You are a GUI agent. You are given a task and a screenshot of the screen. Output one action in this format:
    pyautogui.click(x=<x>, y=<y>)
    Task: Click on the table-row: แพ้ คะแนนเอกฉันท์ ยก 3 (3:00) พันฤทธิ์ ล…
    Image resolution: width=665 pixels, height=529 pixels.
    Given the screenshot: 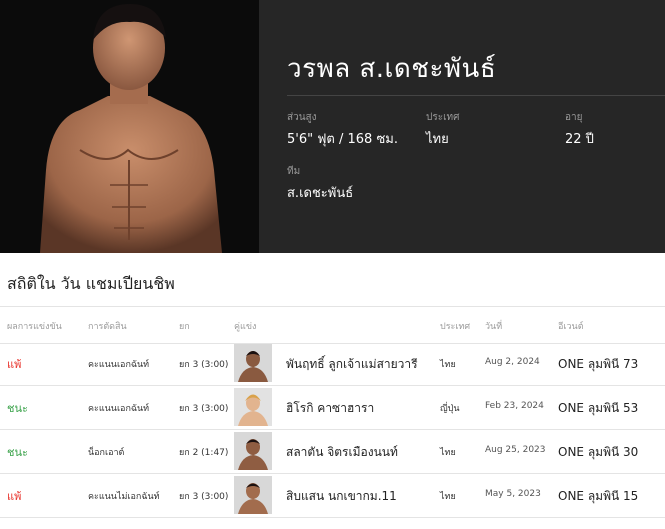 What is the action you would take?
    pyautogui.click(x=332, y=364)
    